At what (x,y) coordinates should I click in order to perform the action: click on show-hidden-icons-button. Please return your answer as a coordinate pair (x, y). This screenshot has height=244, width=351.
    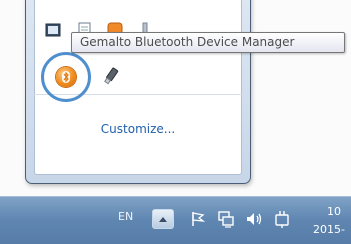
    Looking at the image, I should click on (163, 219).